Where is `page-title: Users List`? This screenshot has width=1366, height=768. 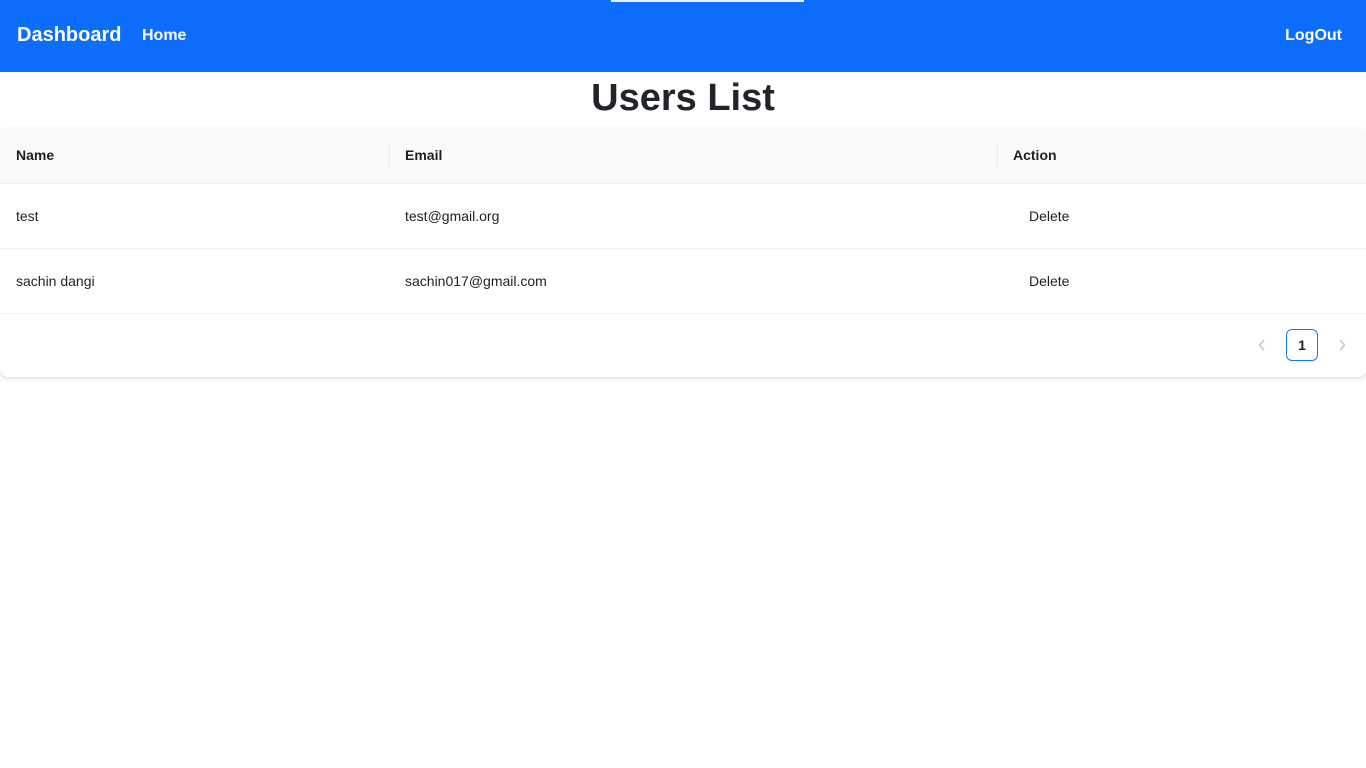
page-title: Users List is located at coordinates (683, 98).